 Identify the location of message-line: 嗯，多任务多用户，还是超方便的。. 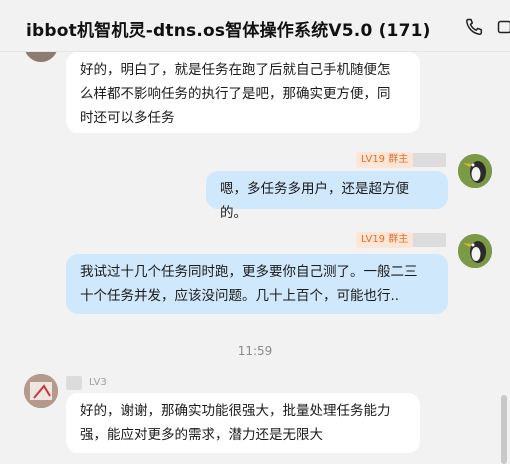
(314, 201).